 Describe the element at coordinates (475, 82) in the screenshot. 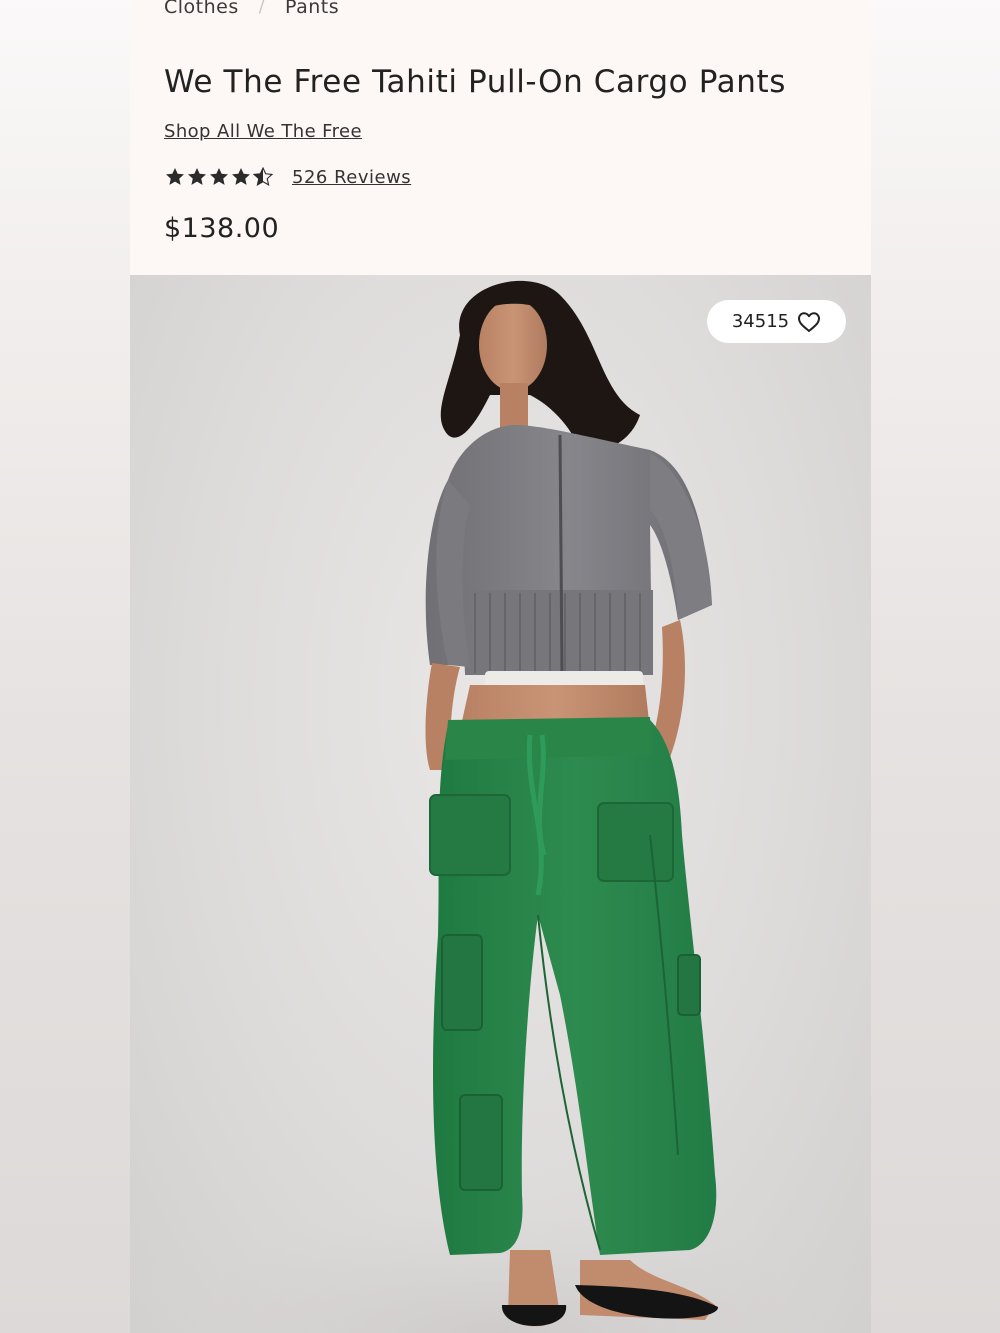

I see `product-title: We The Free Tahiti Pull-On Cargo Pants` at that location.